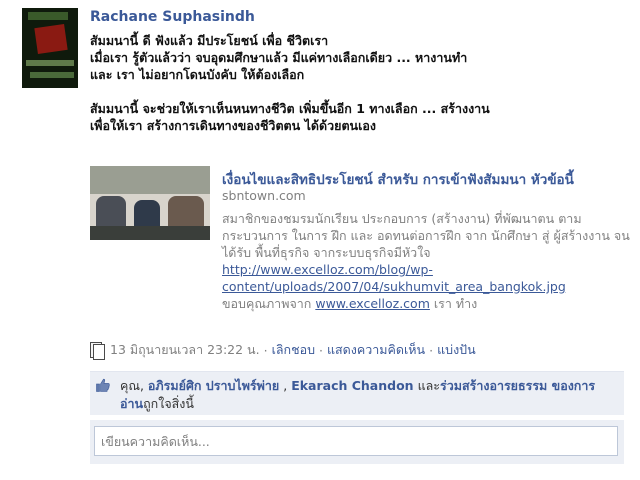  What do you see at coordinates (428, 385) in the screenshot?
I see `likes-and: และ` at bounding box center [428, 385].